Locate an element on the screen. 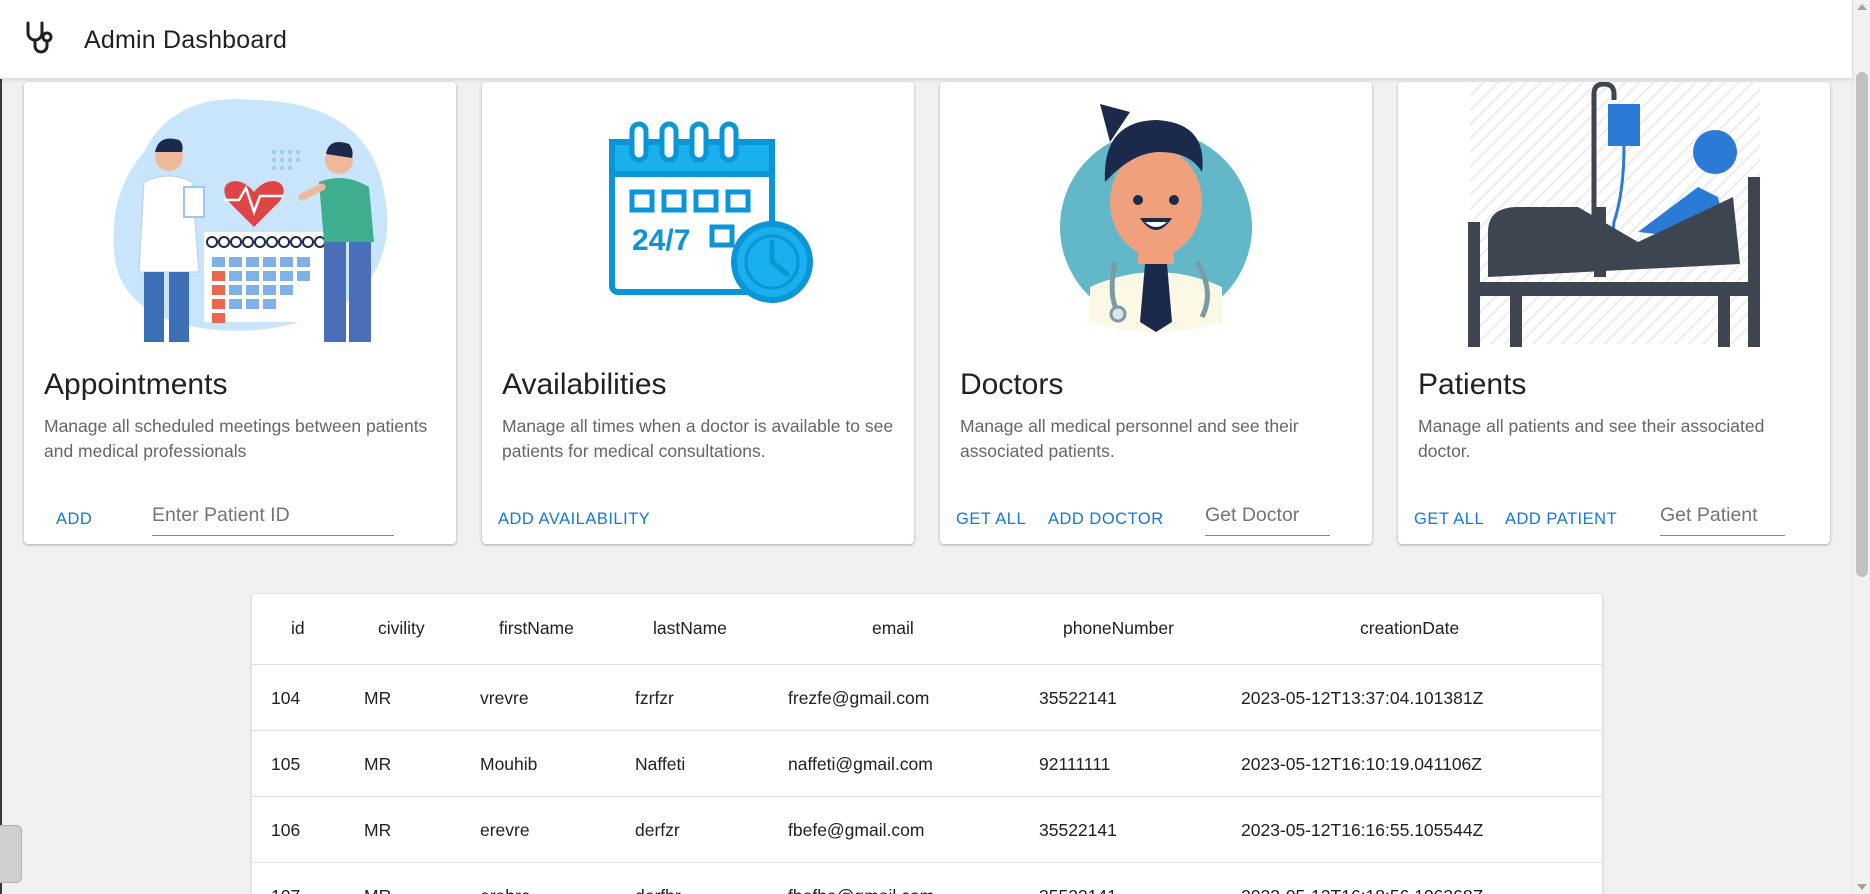 Image resolution: width=1870 pixels, height=894 pixels. cell-id: 107 is located at coordinates (285, 890).